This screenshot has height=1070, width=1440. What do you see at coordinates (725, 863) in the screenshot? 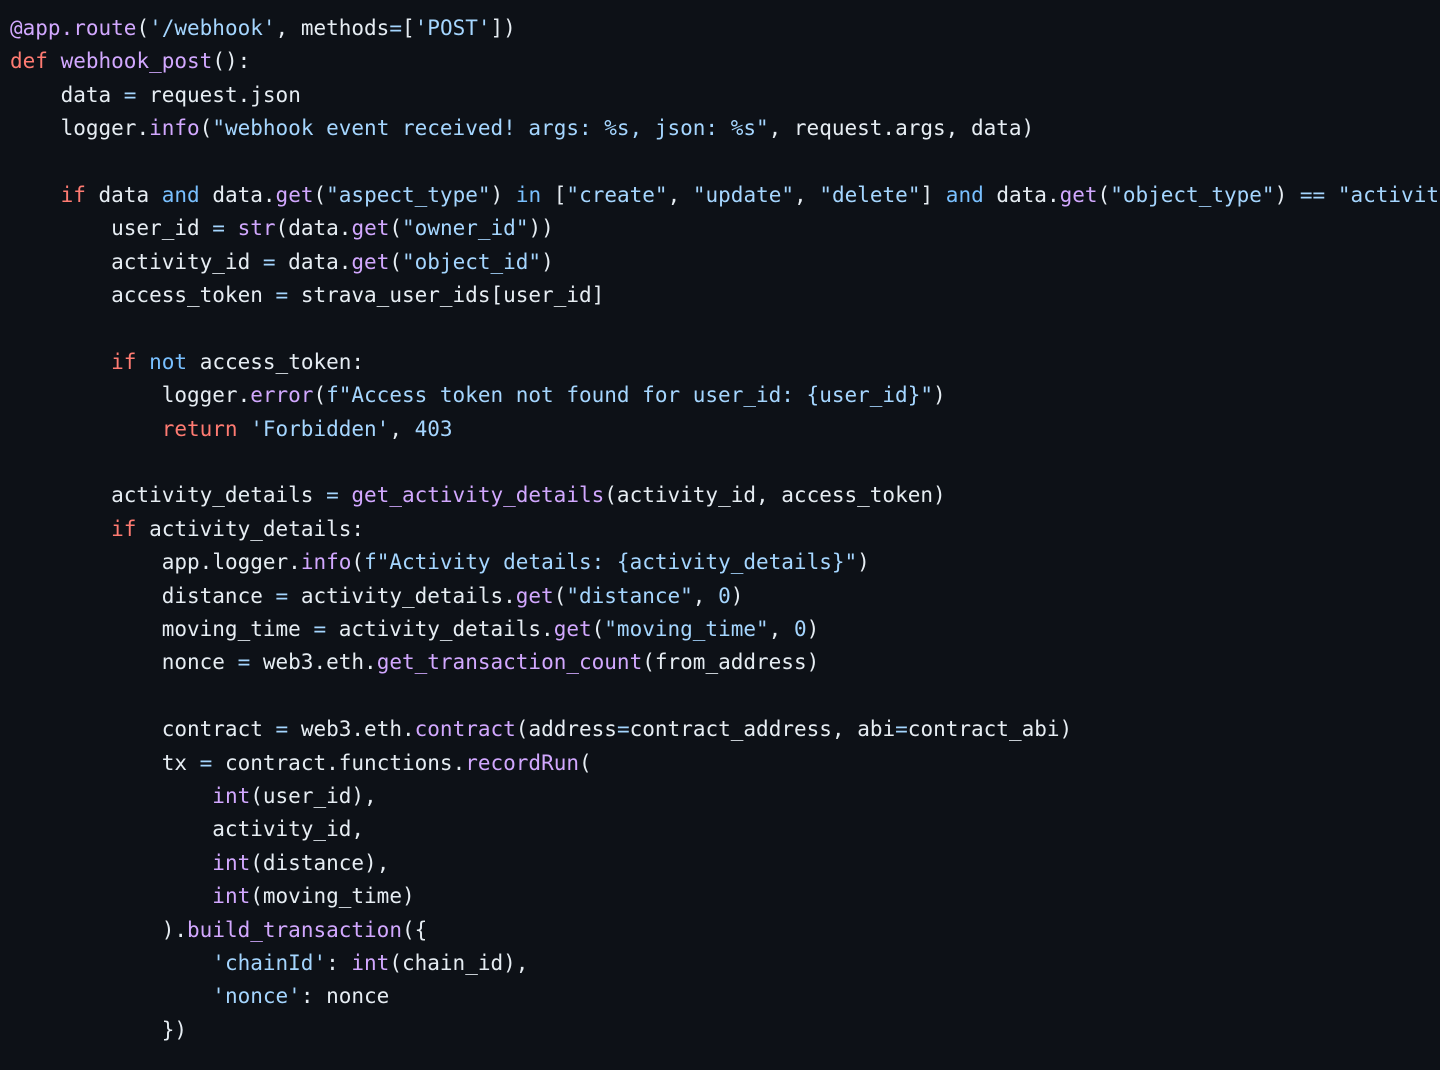
I see `code-line: int(distance),` at bounding box center [725, 863].